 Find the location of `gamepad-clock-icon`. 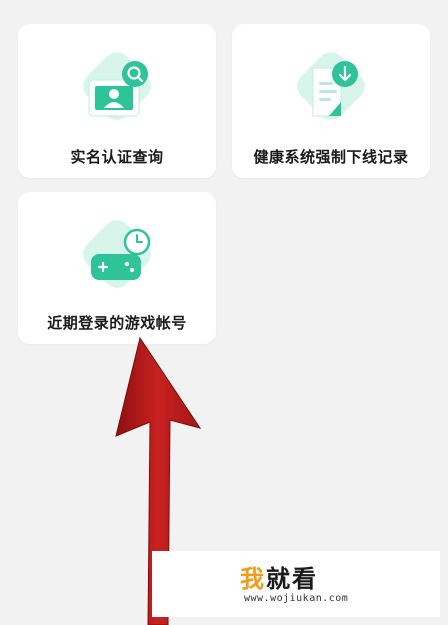

gamepad-clock-icon is located at coordinates (117, 254).